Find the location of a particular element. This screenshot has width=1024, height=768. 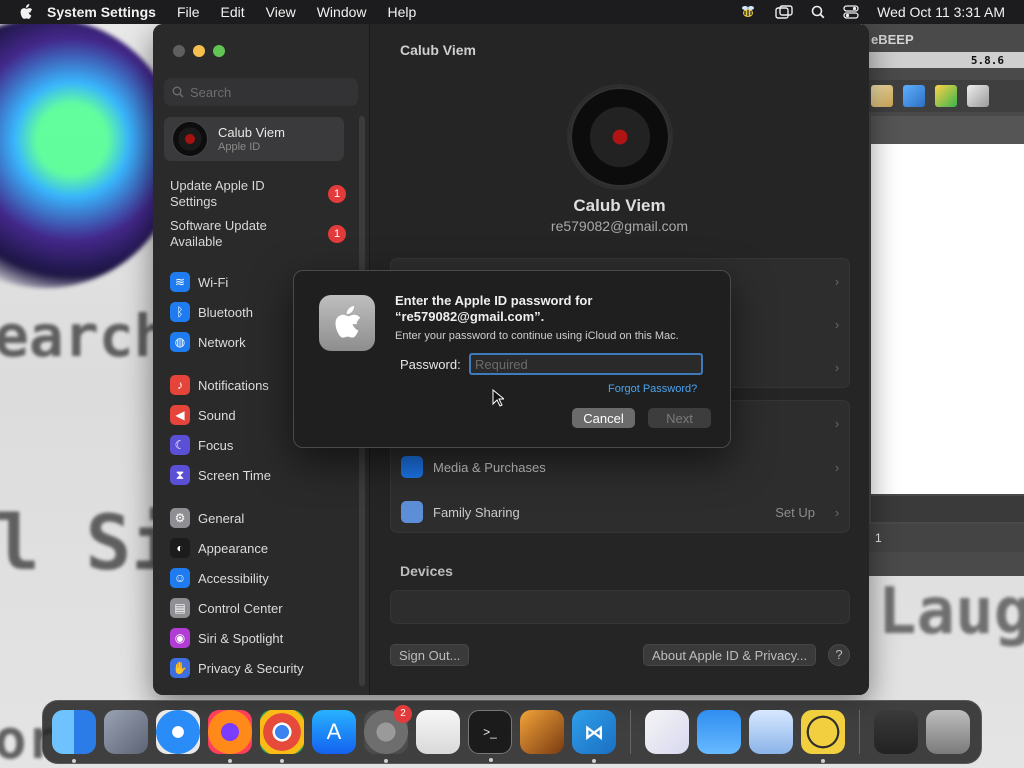

password-field is located at coordinates (586, 364).